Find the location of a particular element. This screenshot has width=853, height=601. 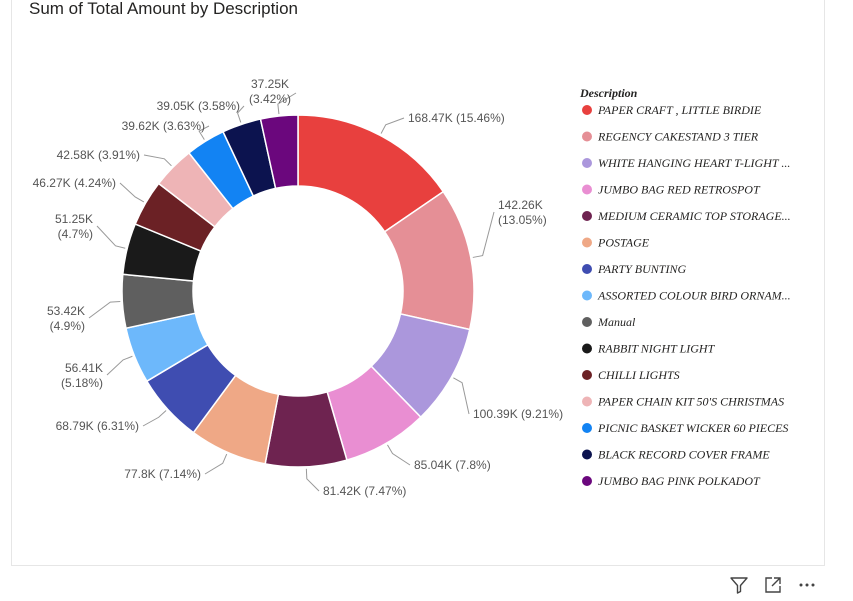

legend-item: JUMBO BAG PINK POLKADOT is located at coordinates (679, 481).